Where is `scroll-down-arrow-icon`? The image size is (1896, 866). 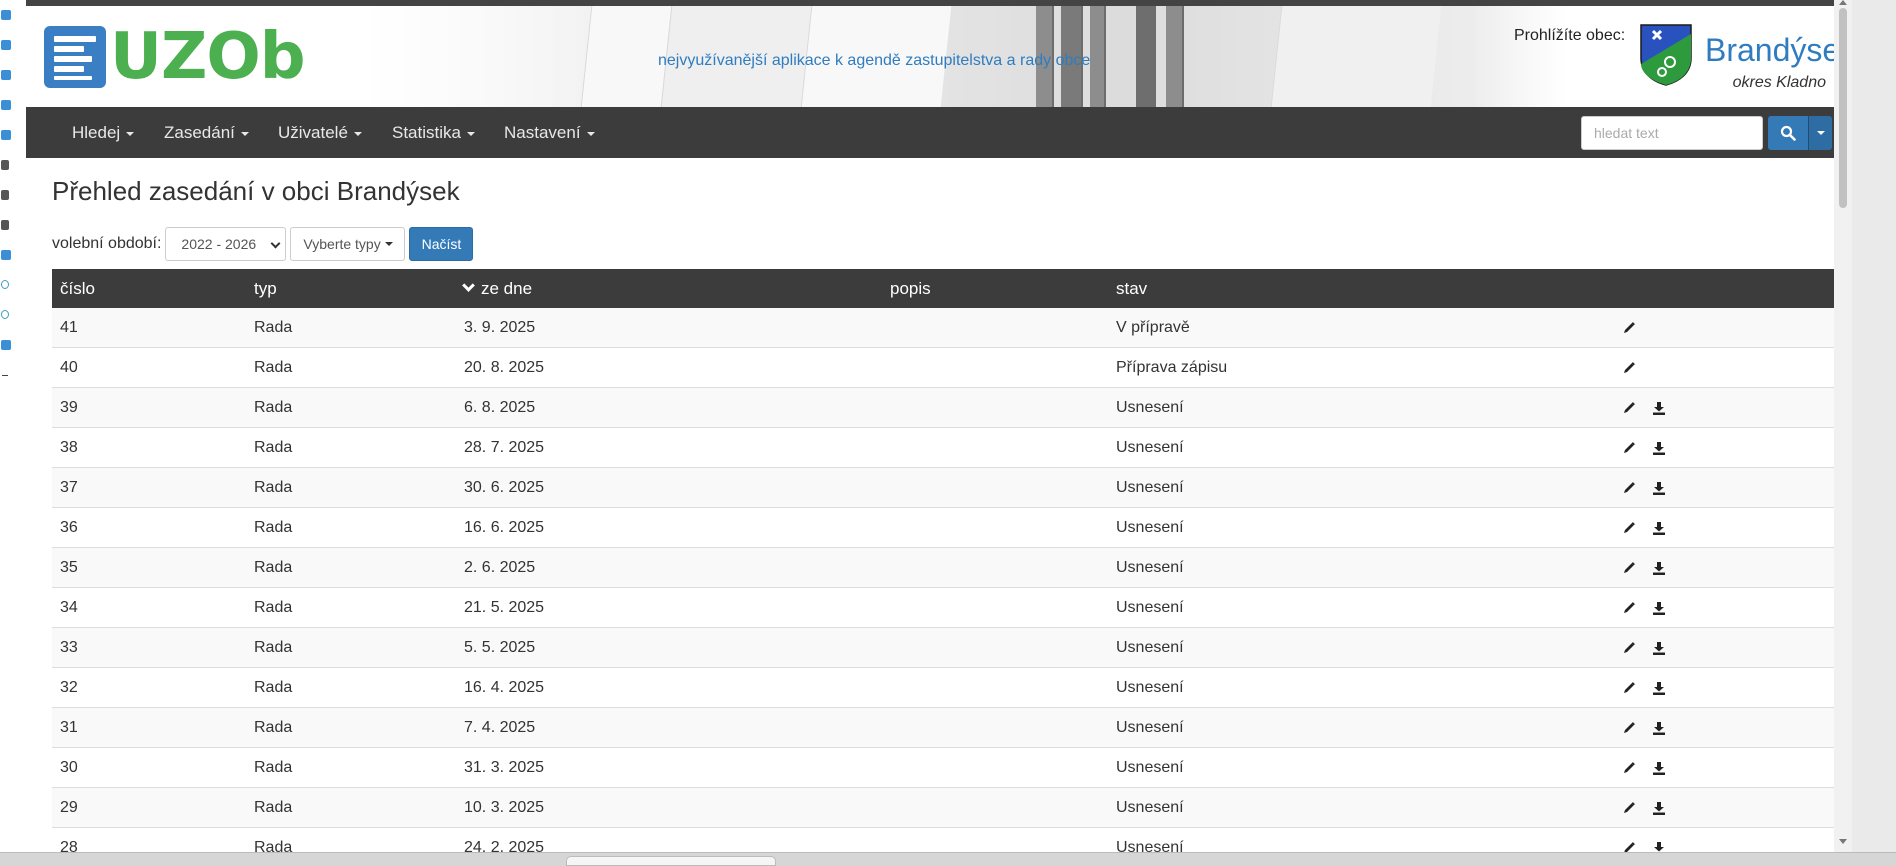
scroll-down-arrow-icon is located at coordinates (1843, 841).